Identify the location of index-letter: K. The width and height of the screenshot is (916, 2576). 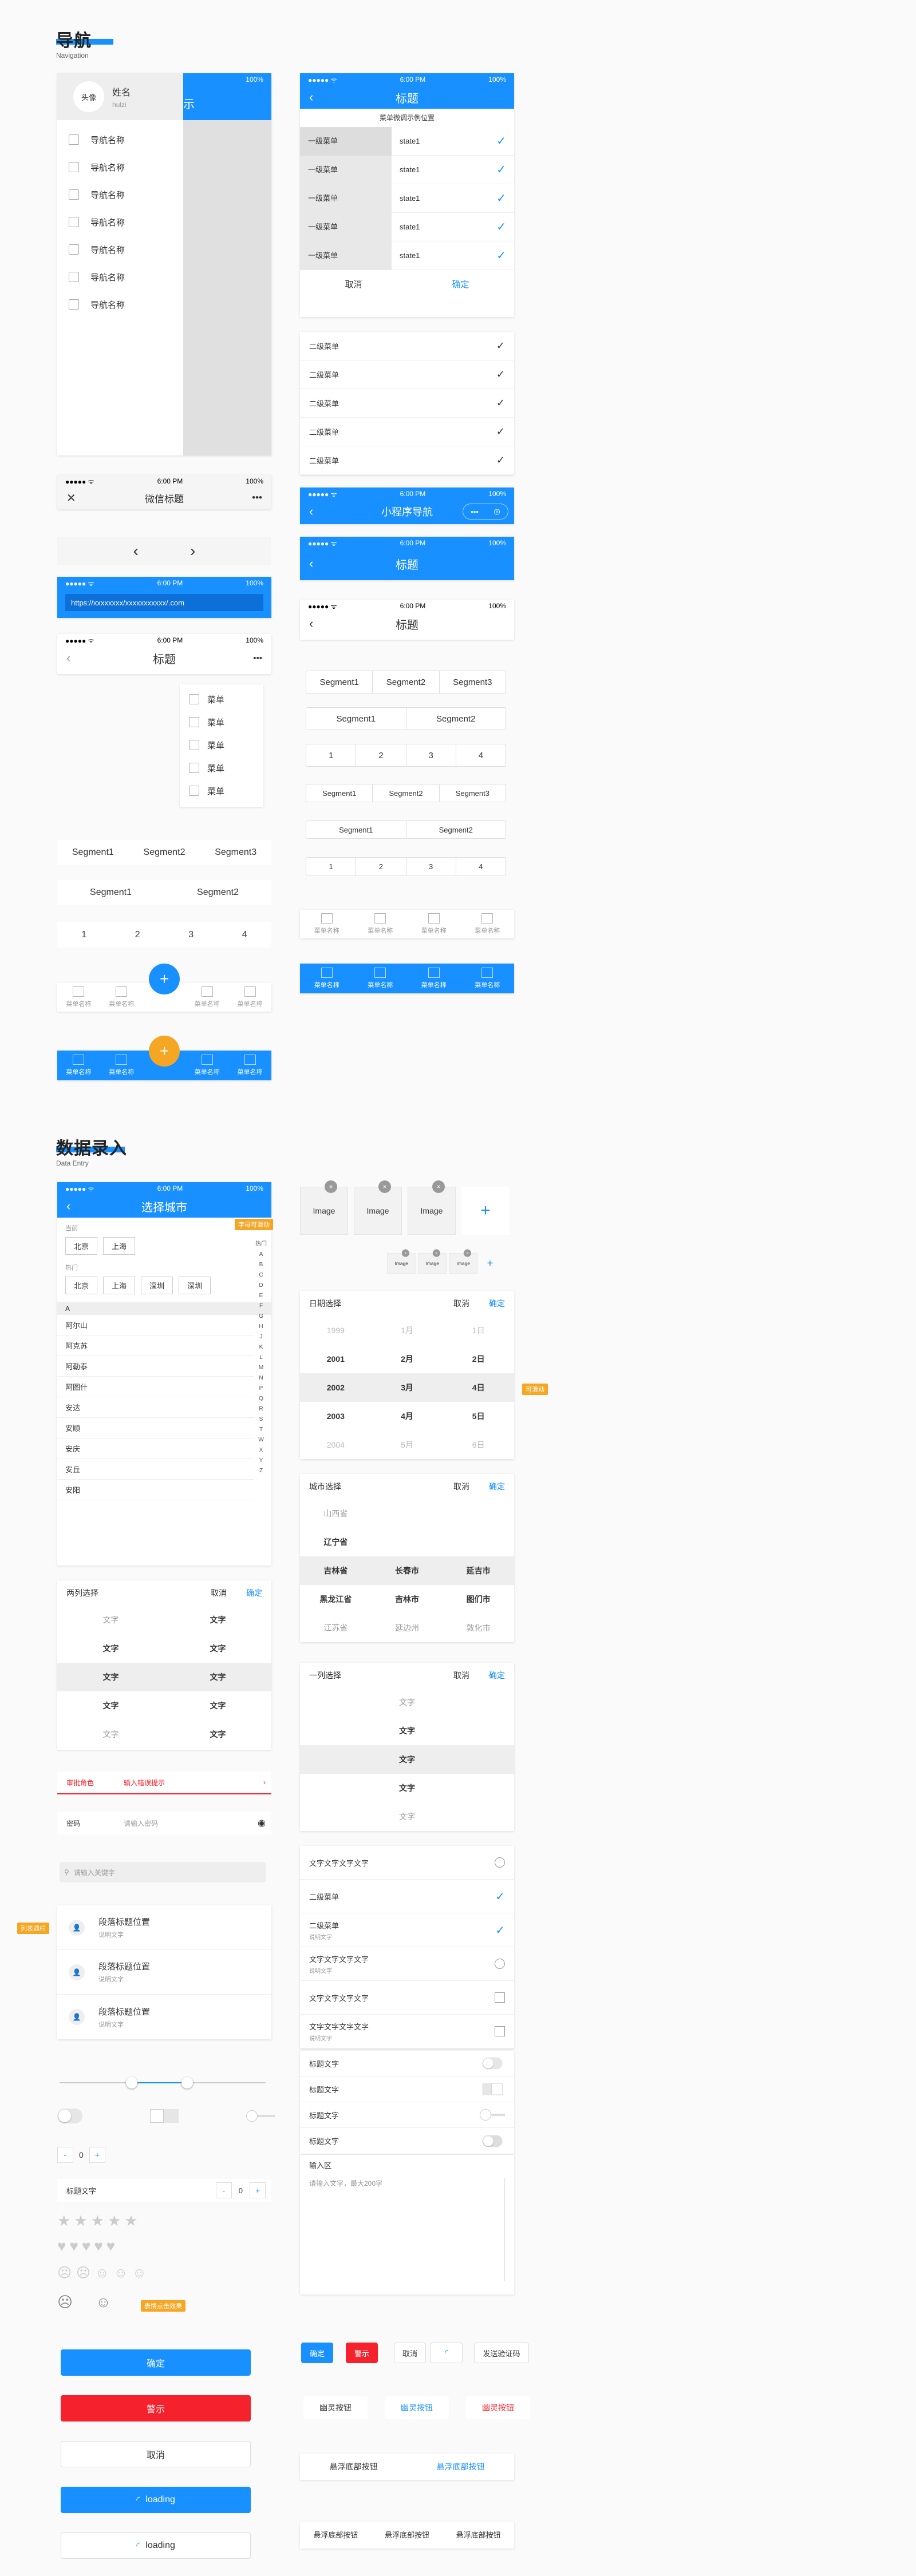
(261, 1348).